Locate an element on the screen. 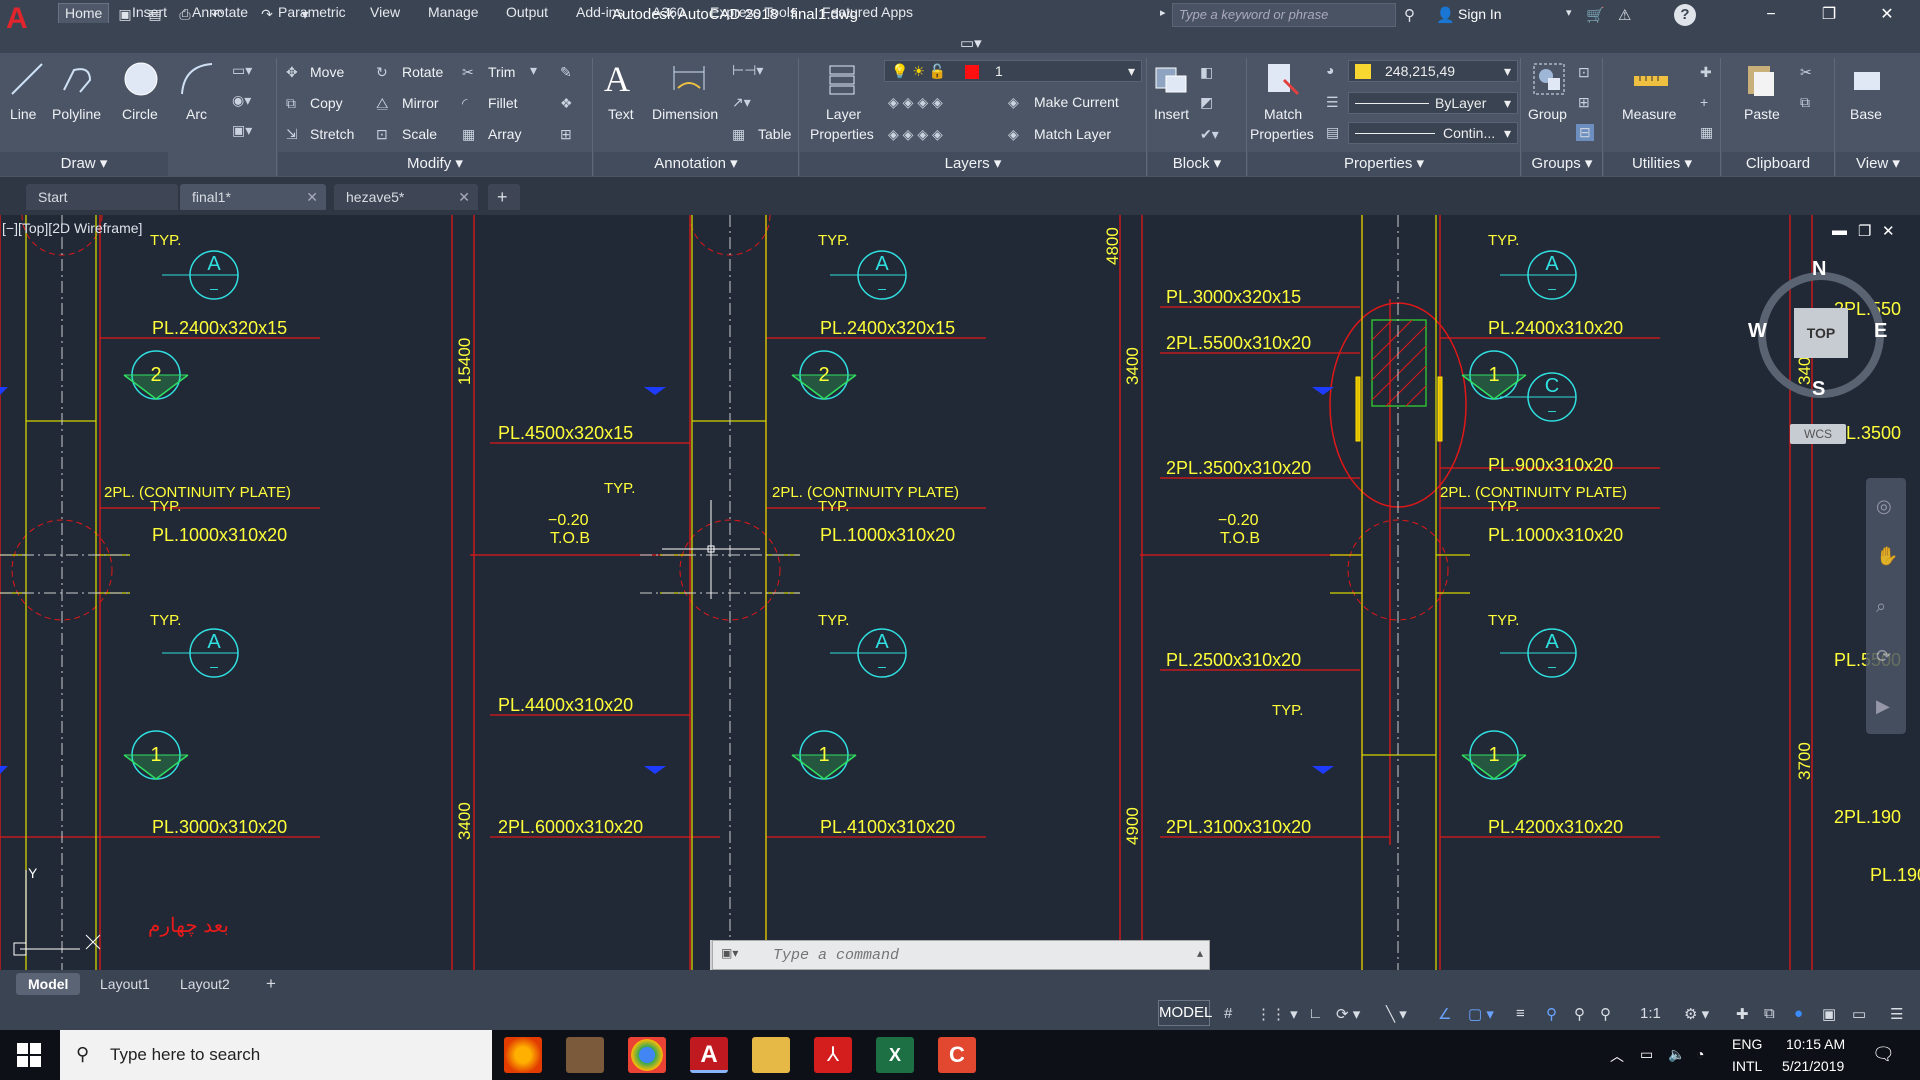 This screenshot has width=1920, height=1080. ribbon-toggle-icon: ▭▾ is located at coordinates (971, 43).